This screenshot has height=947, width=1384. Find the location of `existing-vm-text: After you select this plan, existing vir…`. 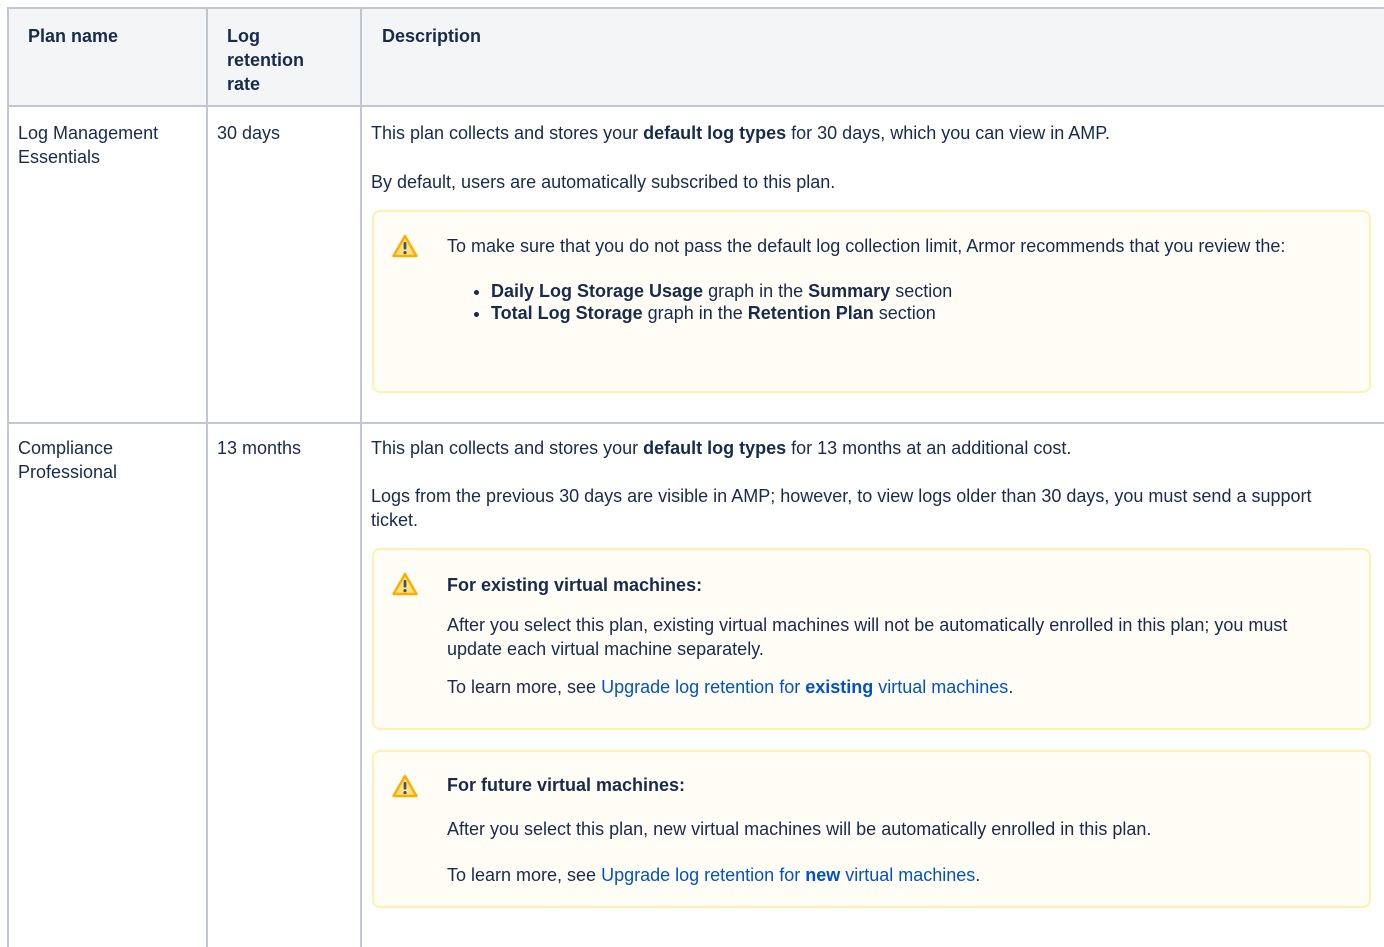

existing-vm-text: After you select this plan, existing vir… is located at coordinates (867, 637).